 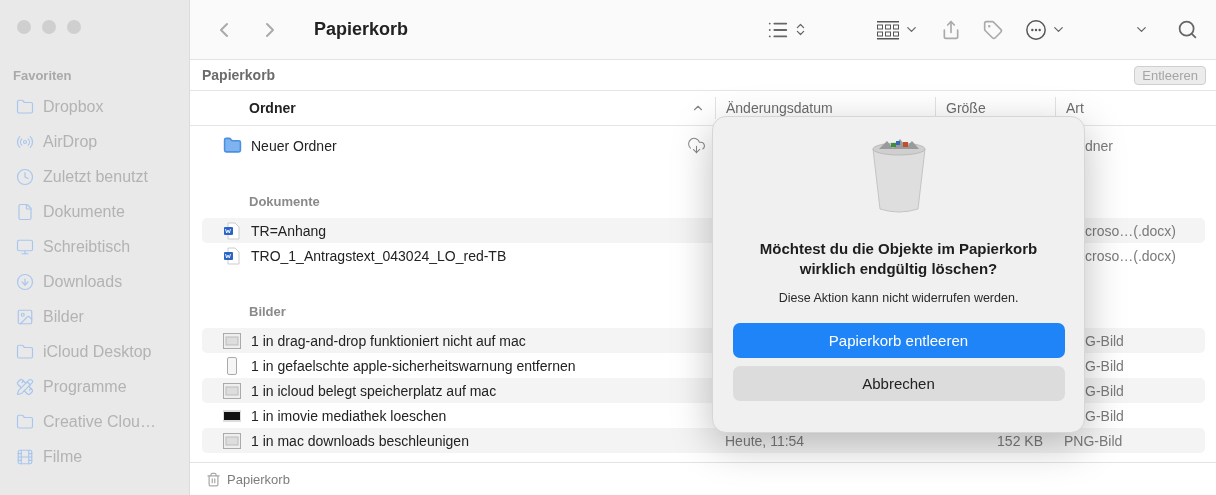 What do you see at coordinates (289, 230) in the screenshot?
I see `file-name: TR=Anhang` at bounding box center [289, 230].